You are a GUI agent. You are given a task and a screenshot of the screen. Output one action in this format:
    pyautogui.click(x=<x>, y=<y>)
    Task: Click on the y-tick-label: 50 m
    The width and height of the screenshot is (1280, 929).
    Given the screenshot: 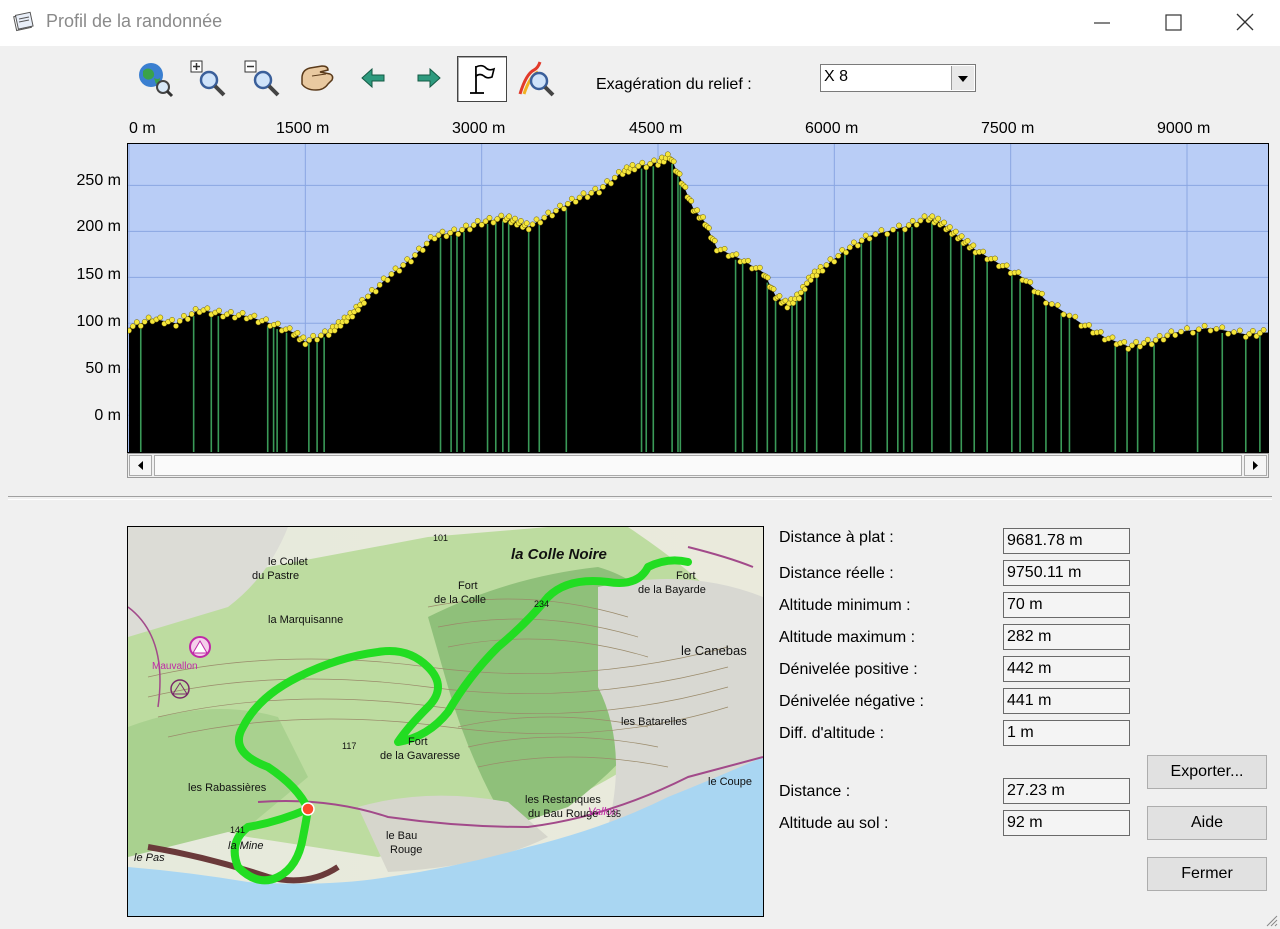 What is the action you would take?
    pyautogui.click(x=103, y=368)
    